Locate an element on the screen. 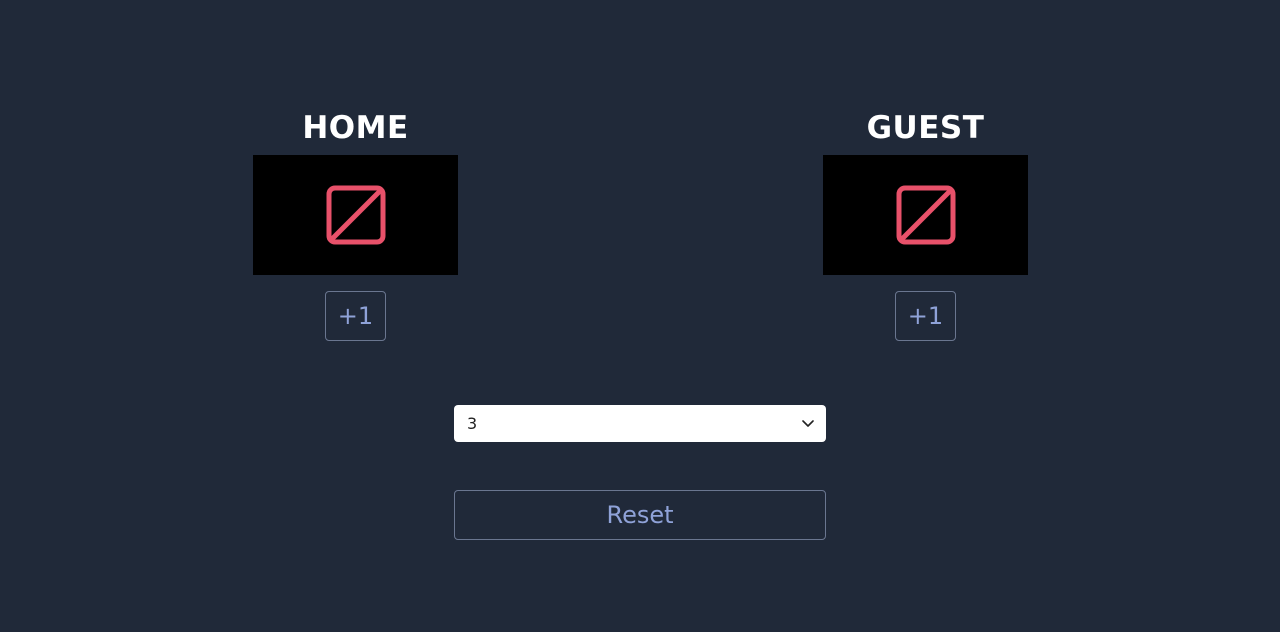 The height and width of the screenshot is (632, 1280). guest-team-panel: GUEST +1 is located at coordinates (925, 224).